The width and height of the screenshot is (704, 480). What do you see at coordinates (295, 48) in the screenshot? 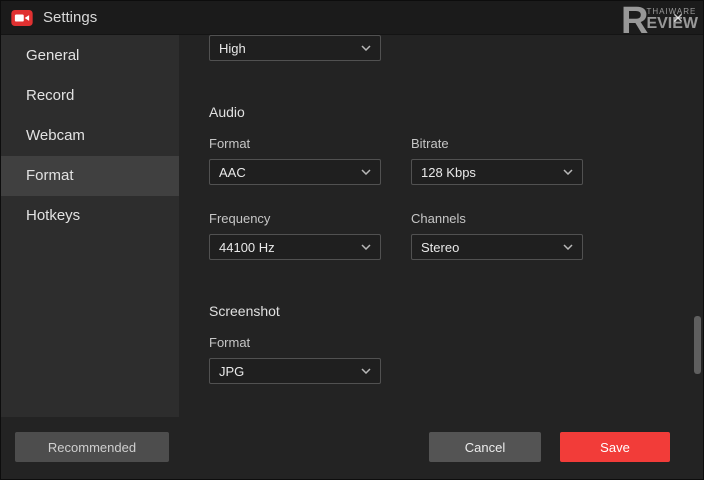
I see `quality-dropdown: High` at bounding box center [295, 48].